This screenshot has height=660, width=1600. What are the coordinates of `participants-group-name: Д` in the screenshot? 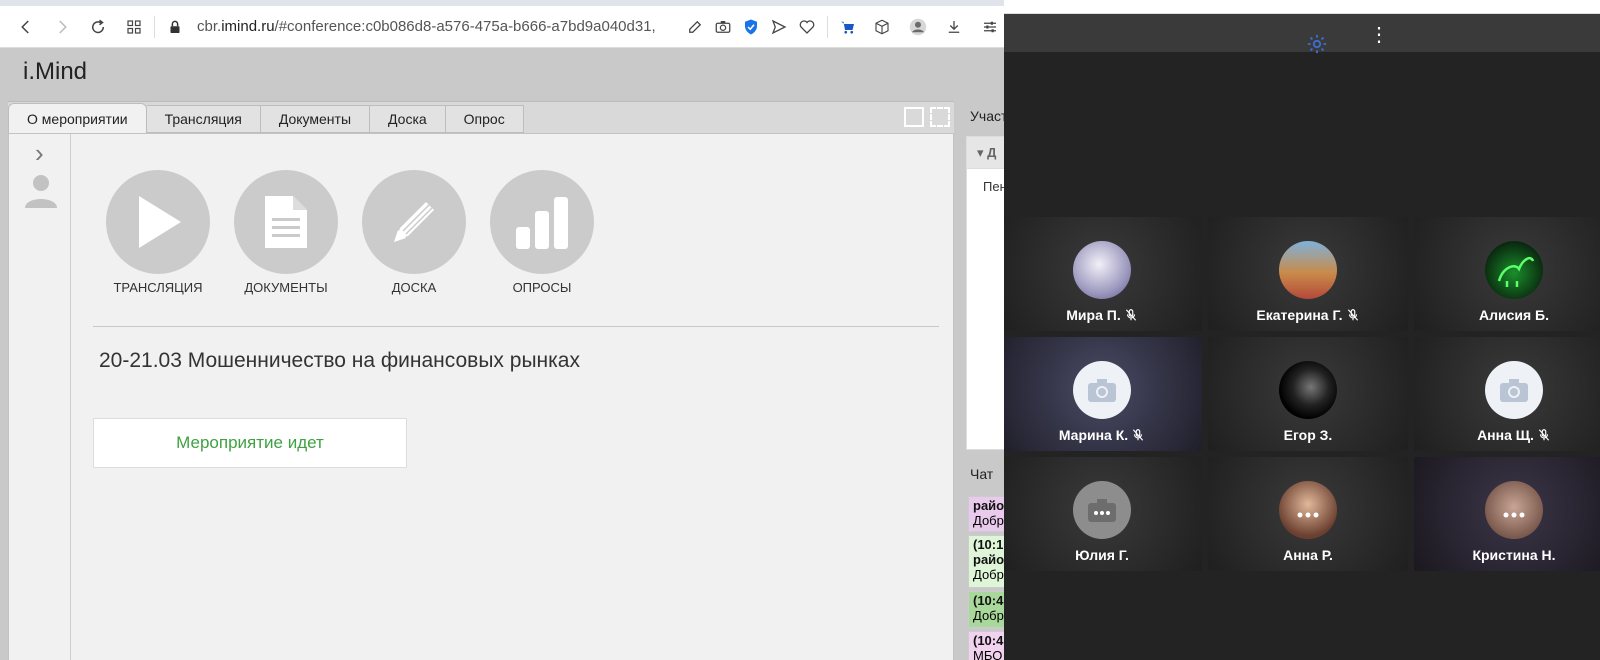 It's located at (992, 152).